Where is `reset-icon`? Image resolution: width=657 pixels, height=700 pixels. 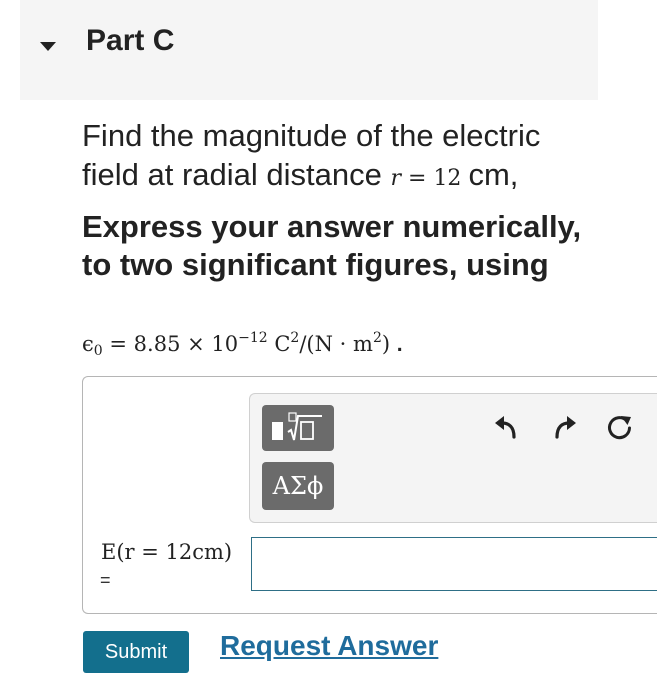 reset-icon is located at coordinates (620, 427).